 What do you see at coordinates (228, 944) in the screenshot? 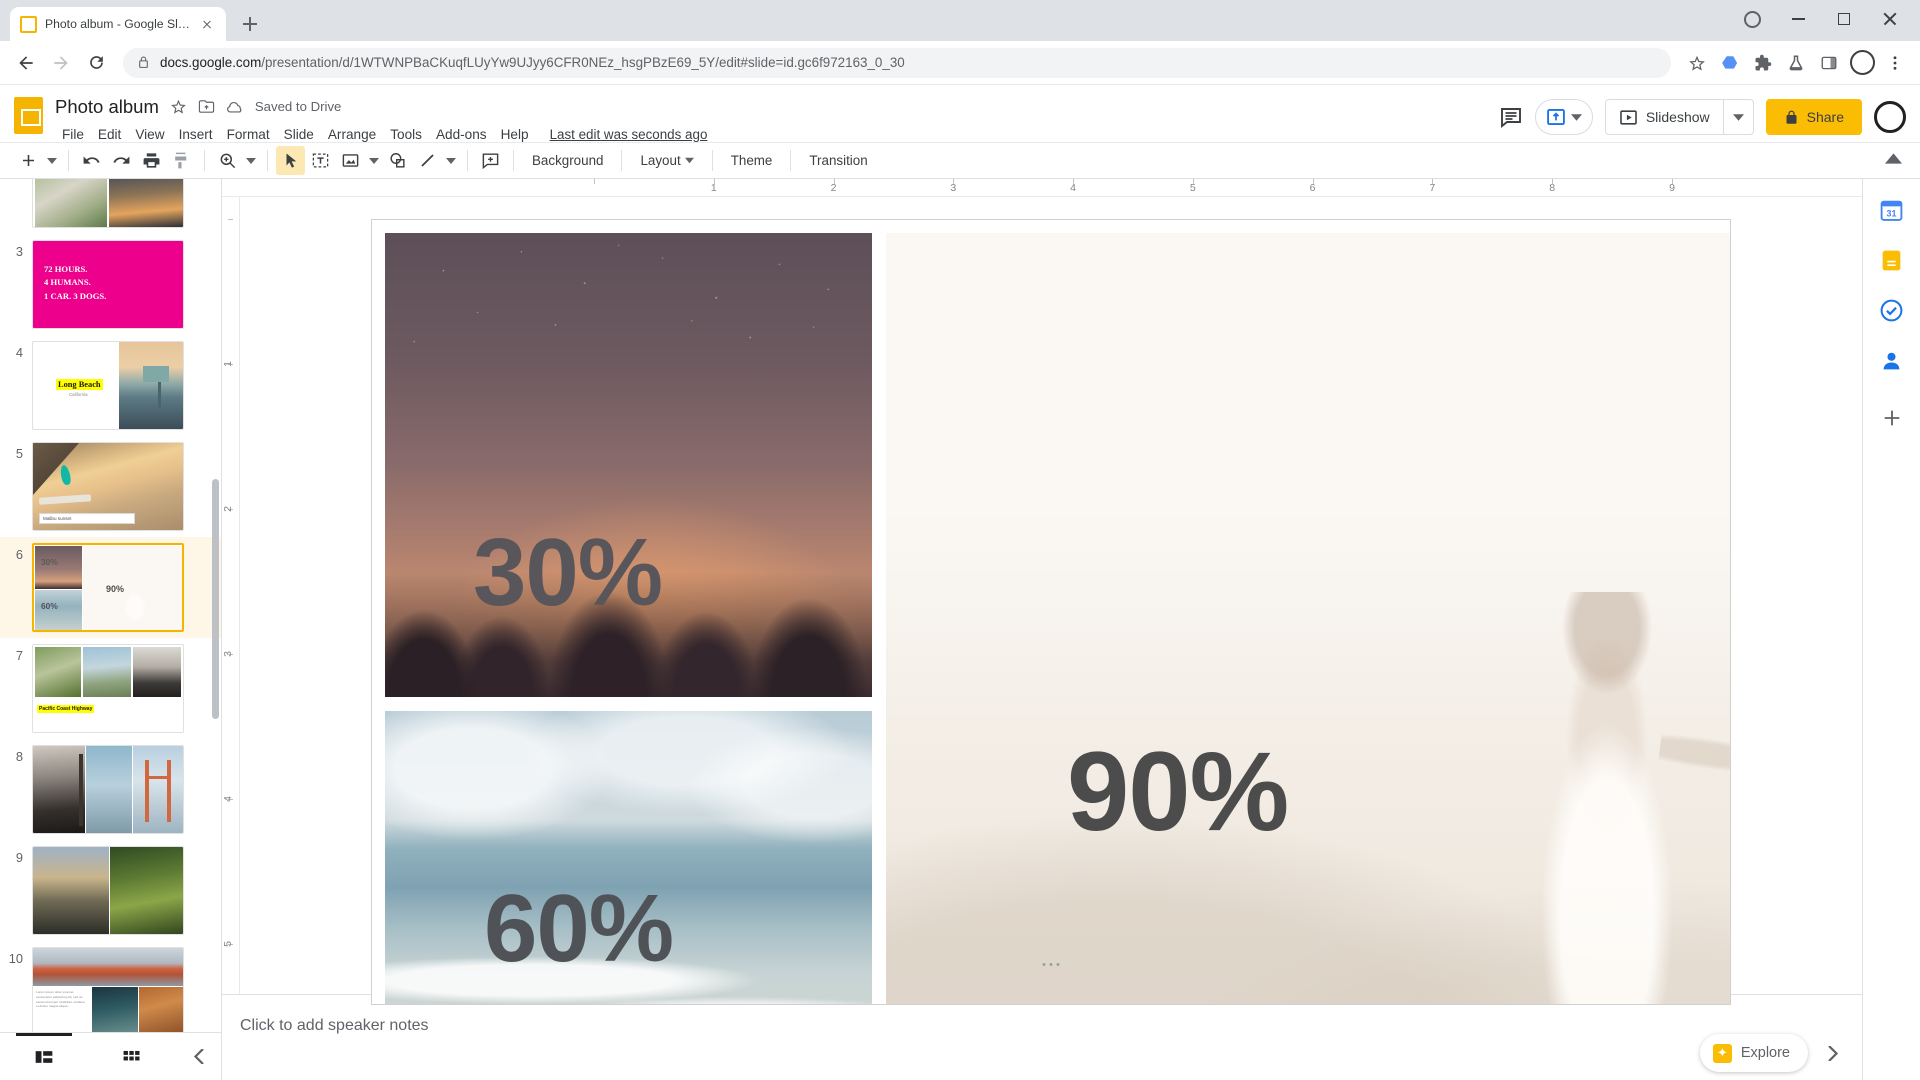
I see `ruler-label: 5` at bounding box center [228, 944].